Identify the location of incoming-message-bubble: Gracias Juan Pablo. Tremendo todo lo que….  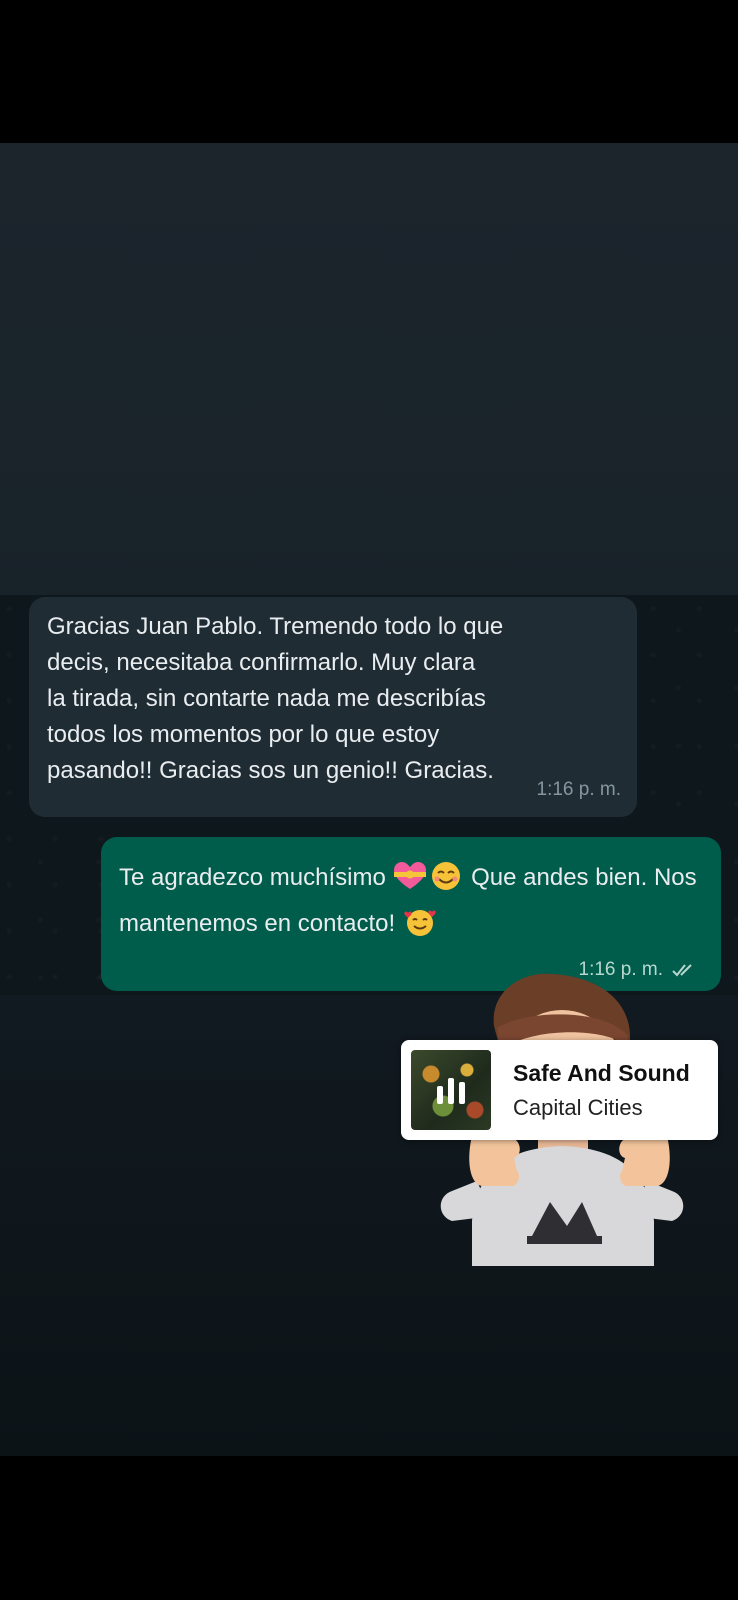
(333, 707).